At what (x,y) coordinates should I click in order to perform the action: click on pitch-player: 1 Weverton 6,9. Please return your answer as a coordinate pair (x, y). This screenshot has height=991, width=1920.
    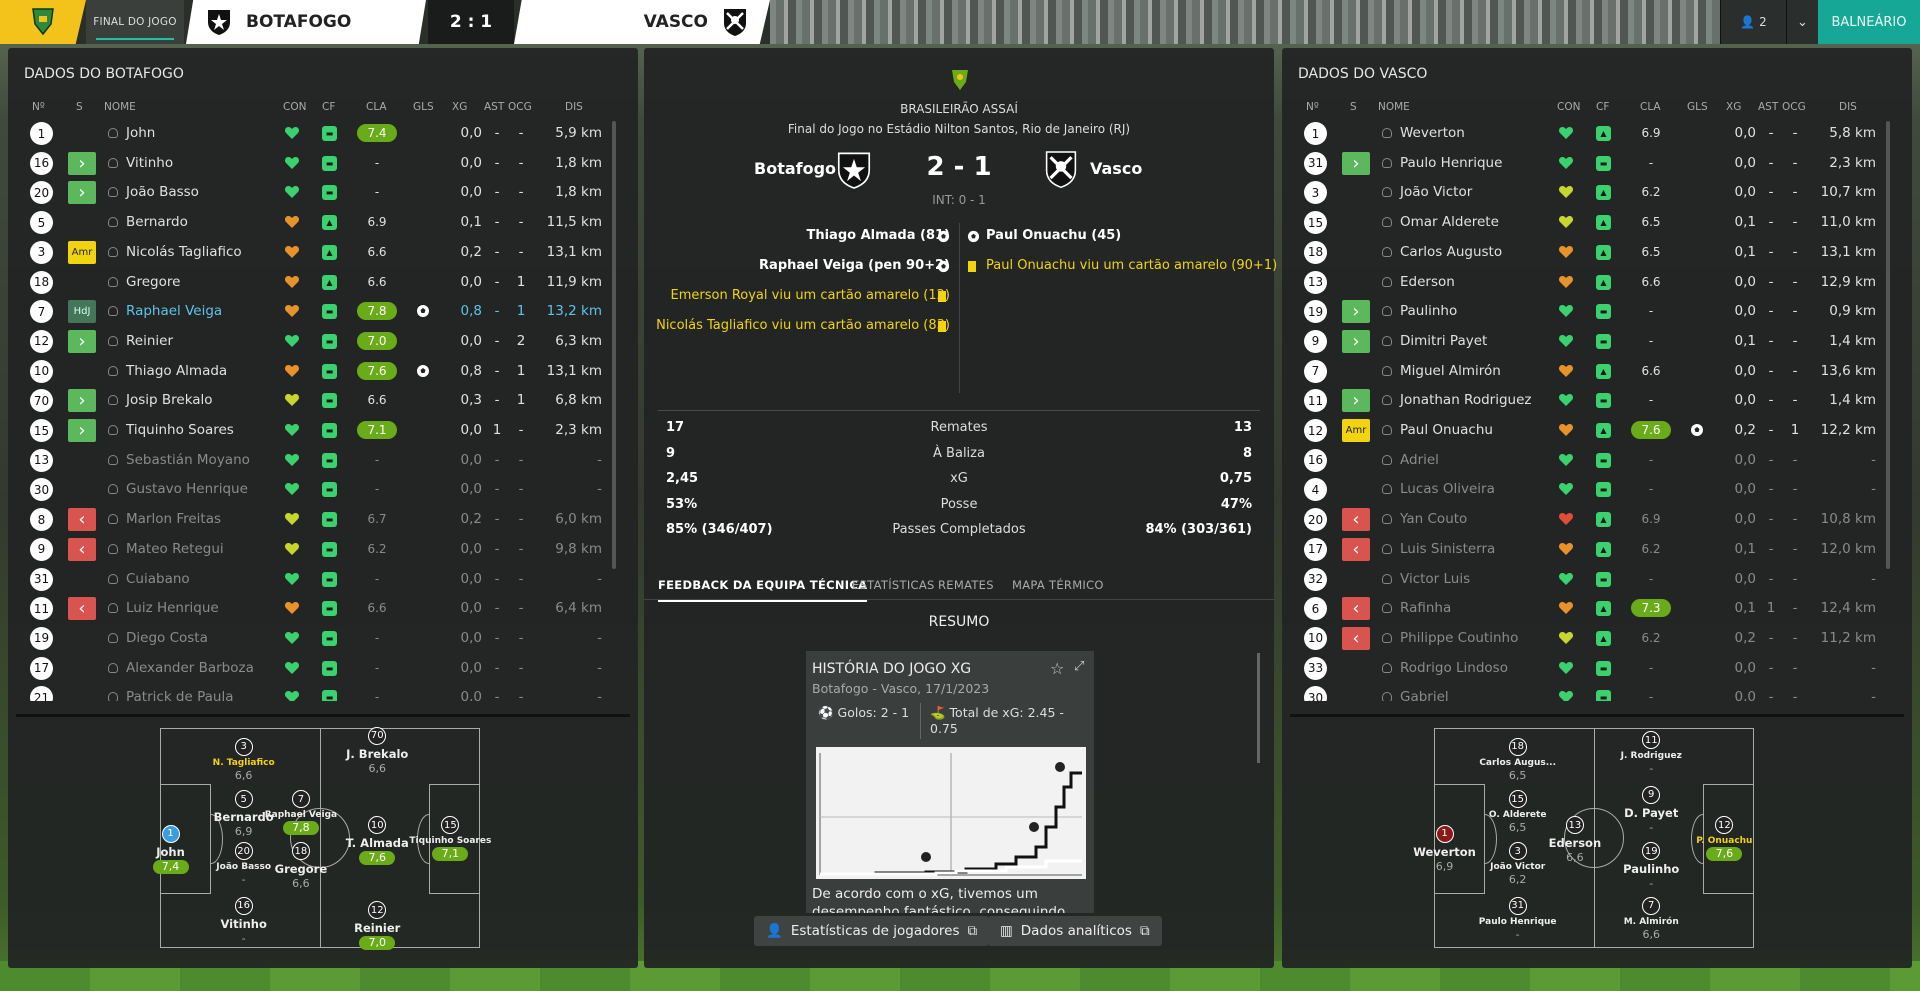
    Looking at the image, I should click on (1445, 849).